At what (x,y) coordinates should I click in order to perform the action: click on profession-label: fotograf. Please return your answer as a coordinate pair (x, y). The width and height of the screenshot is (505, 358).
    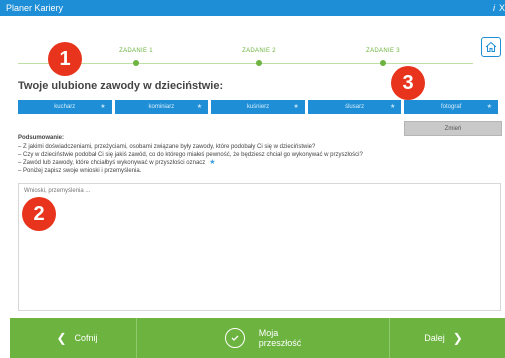
    Looking at the image, I should click on (451, 107).